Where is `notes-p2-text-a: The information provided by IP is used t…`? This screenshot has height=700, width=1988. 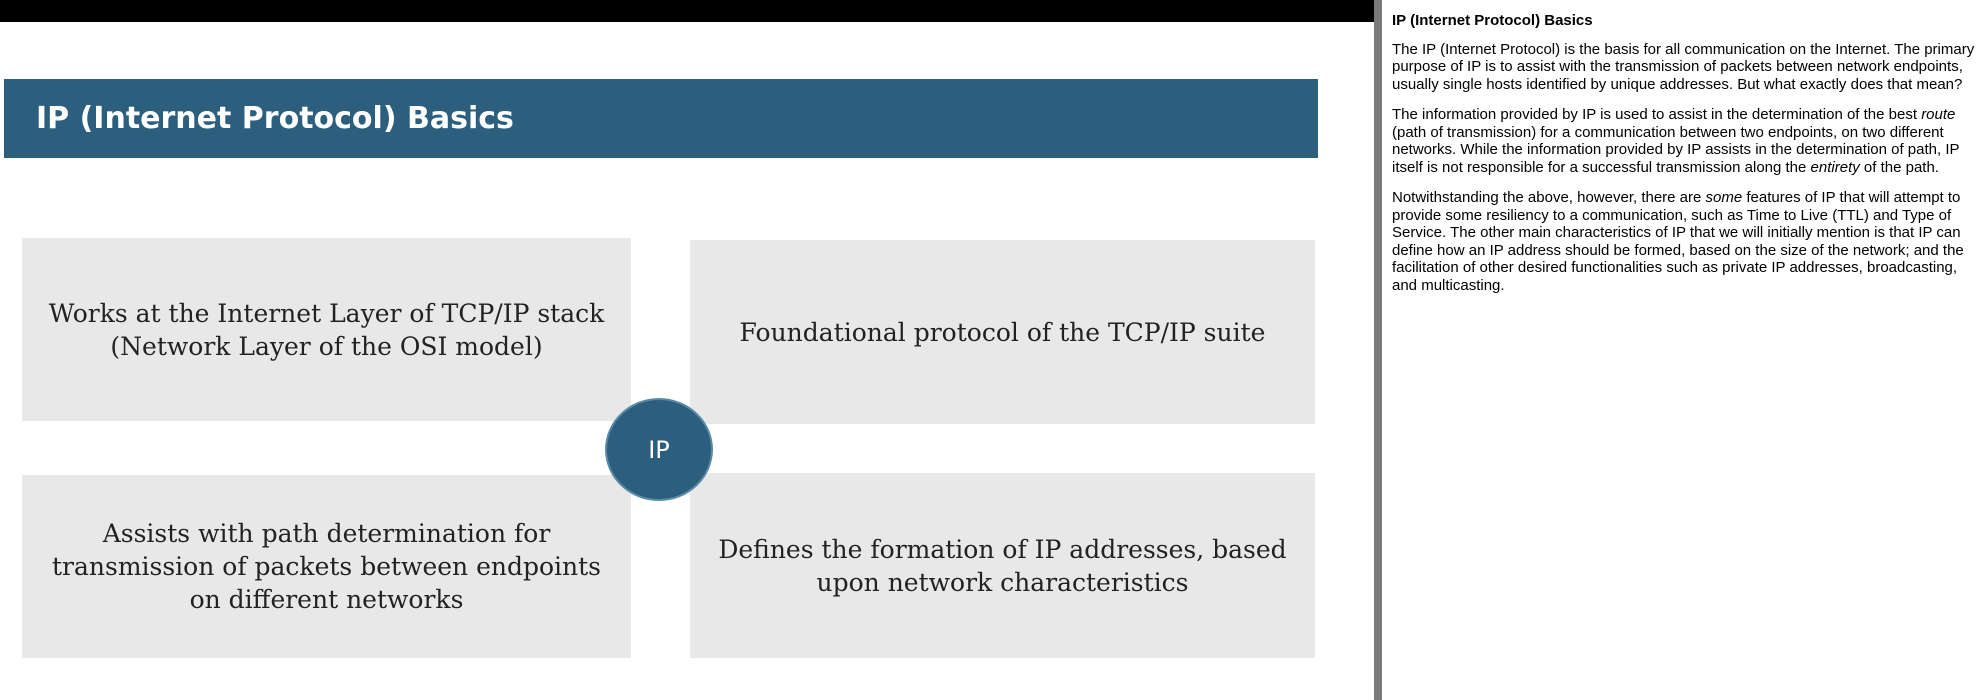 notes-p2-text-a: The information provided by IP is used t… is located at coordinates (1657, 114).